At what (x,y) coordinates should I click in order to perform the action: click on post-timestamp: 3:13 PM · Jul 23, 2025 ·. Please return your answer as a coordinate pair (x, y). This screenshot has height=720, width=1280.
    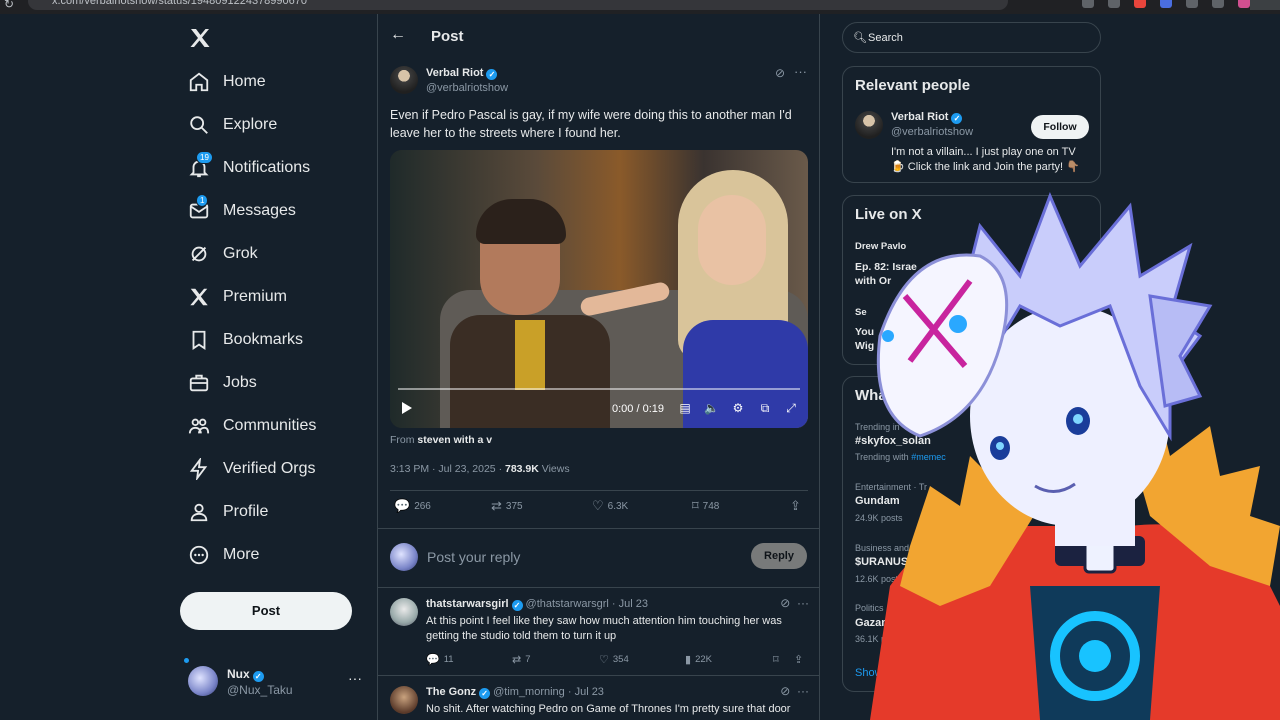
    Looking at the image, I should click on (447, 469).